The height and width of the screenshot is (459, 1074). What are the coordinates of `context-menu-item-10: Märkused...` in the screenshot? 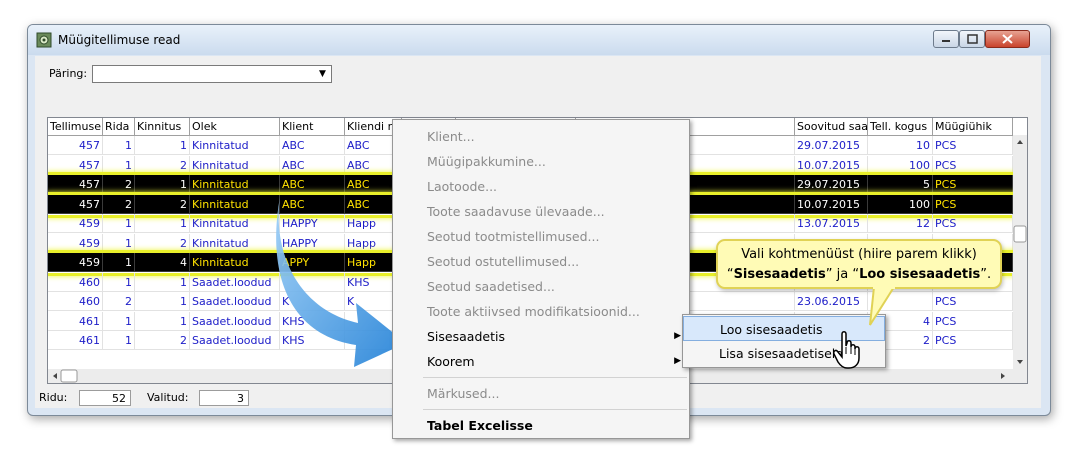 It's located at (541, 393).